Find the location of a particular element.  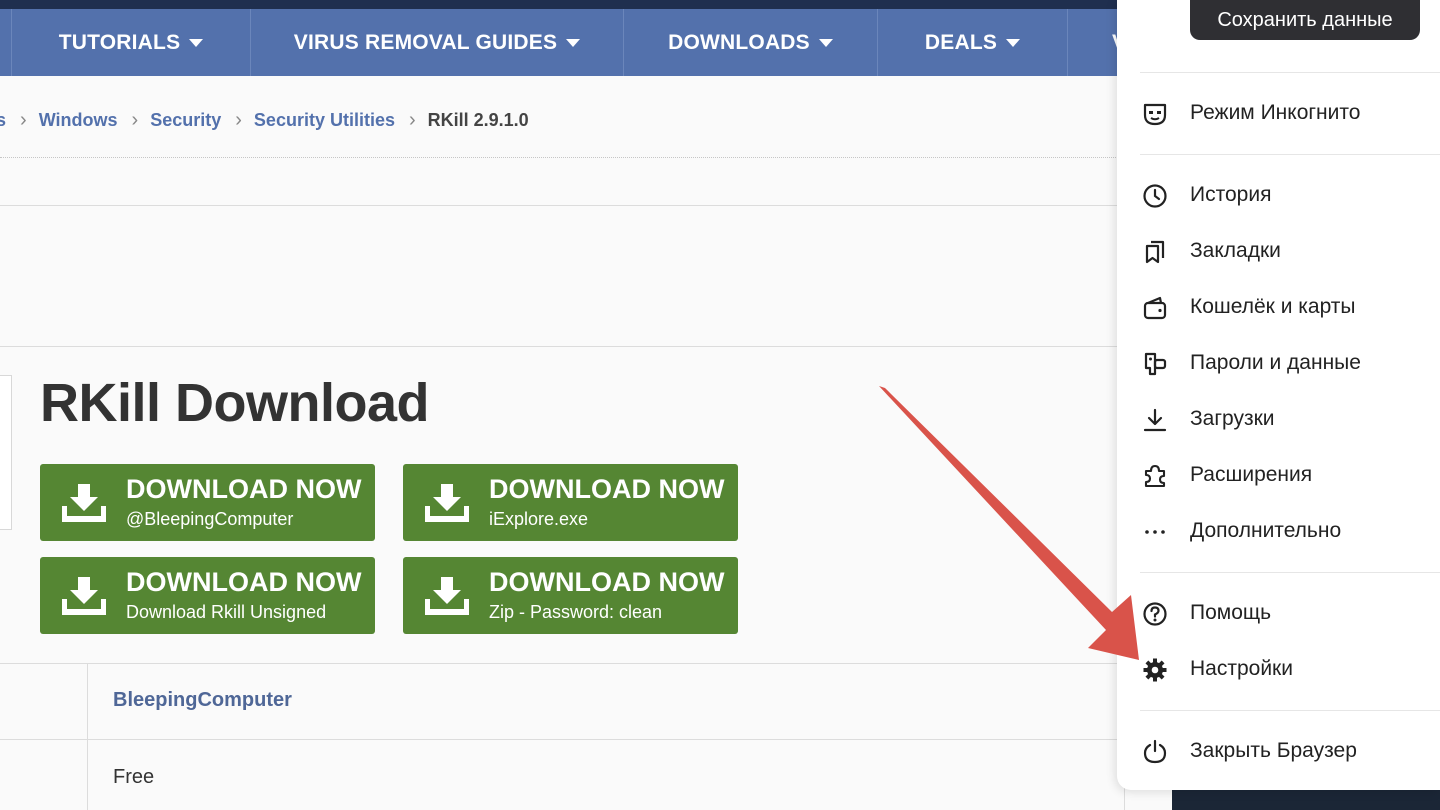

nav-item-tutorials: TUTORIALS is located at coordinates (131, 42).